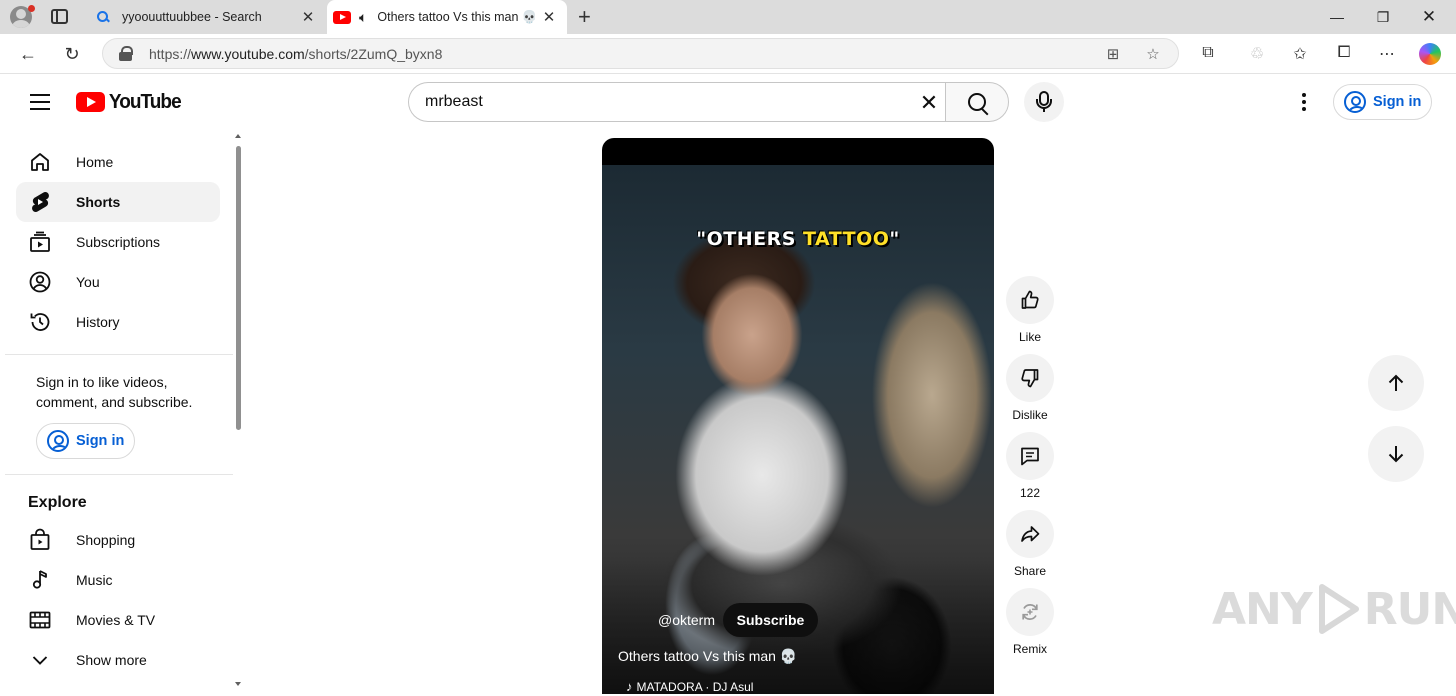 This screenshot has height=696, width=1456. I want to click on tab-search: yyoouuttuubbee - Search ✕, so click(207, 17).